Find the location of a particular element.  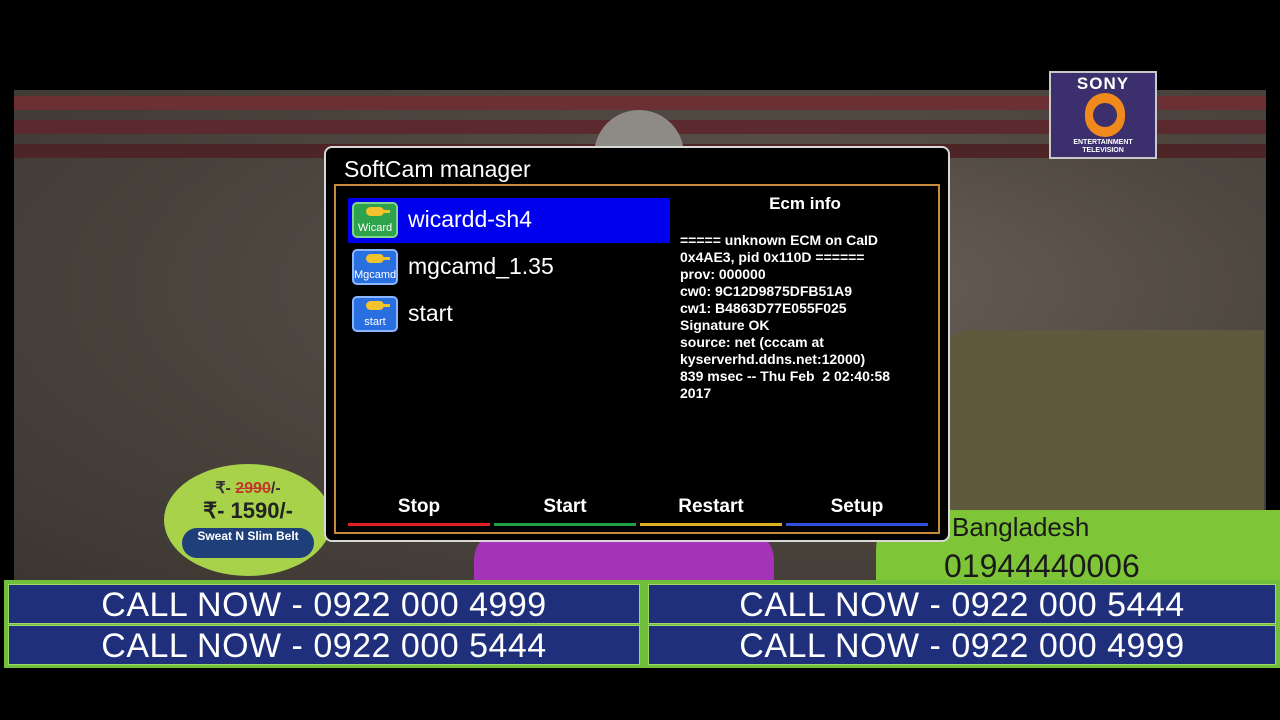

price-badge: ₹- 2990/- ₹- 1590/- Sweat N Slim Belt is located at coordinates (248, 520).